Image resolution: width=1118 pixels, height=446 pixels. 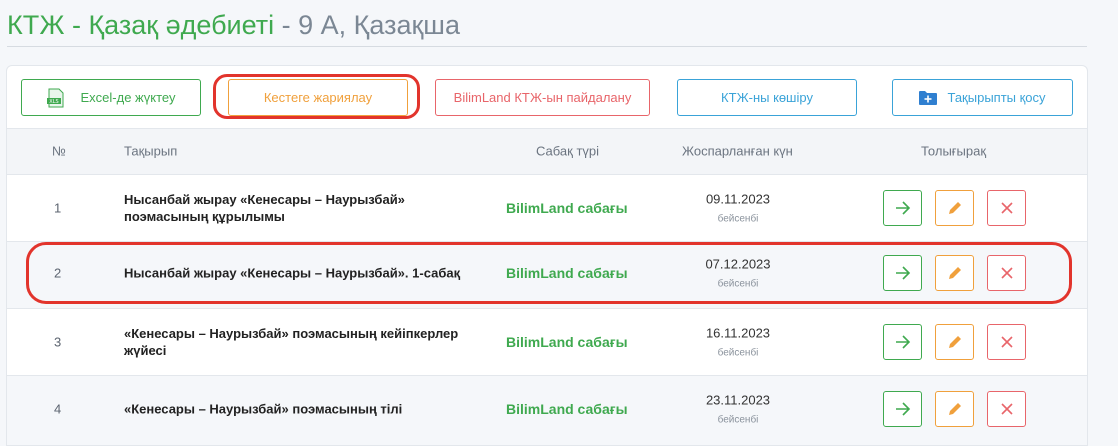 What do you see at coordinates (547, 46) in the screenshot?
I see `title-divider` at bounding box center [547, 46].